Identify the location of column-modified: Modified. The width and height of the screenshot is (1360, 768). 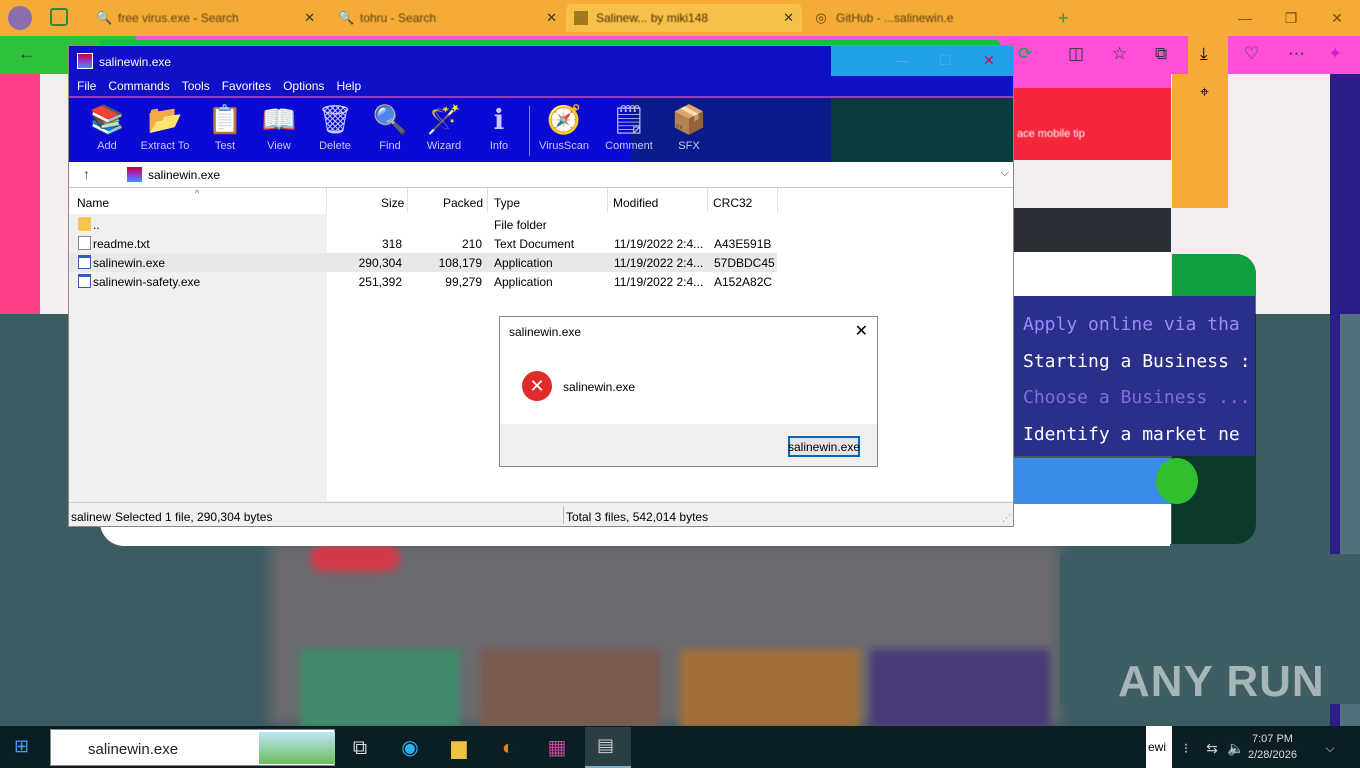
(635, 203).